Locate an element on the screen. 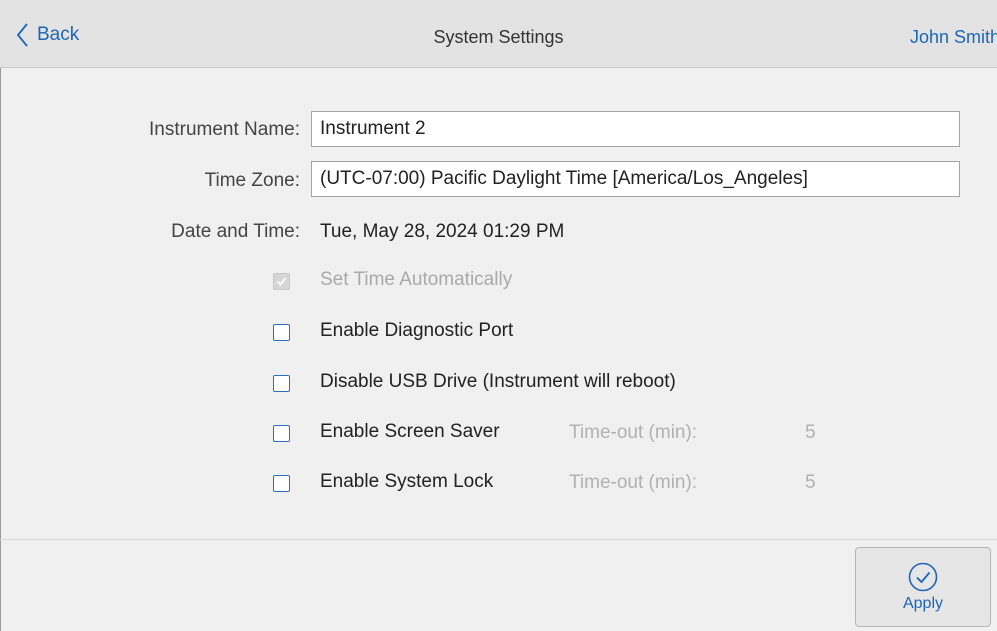 Image resolution: width=997 pixels, height=631 pixels. footer-divider is located at coordinates (498, 539).